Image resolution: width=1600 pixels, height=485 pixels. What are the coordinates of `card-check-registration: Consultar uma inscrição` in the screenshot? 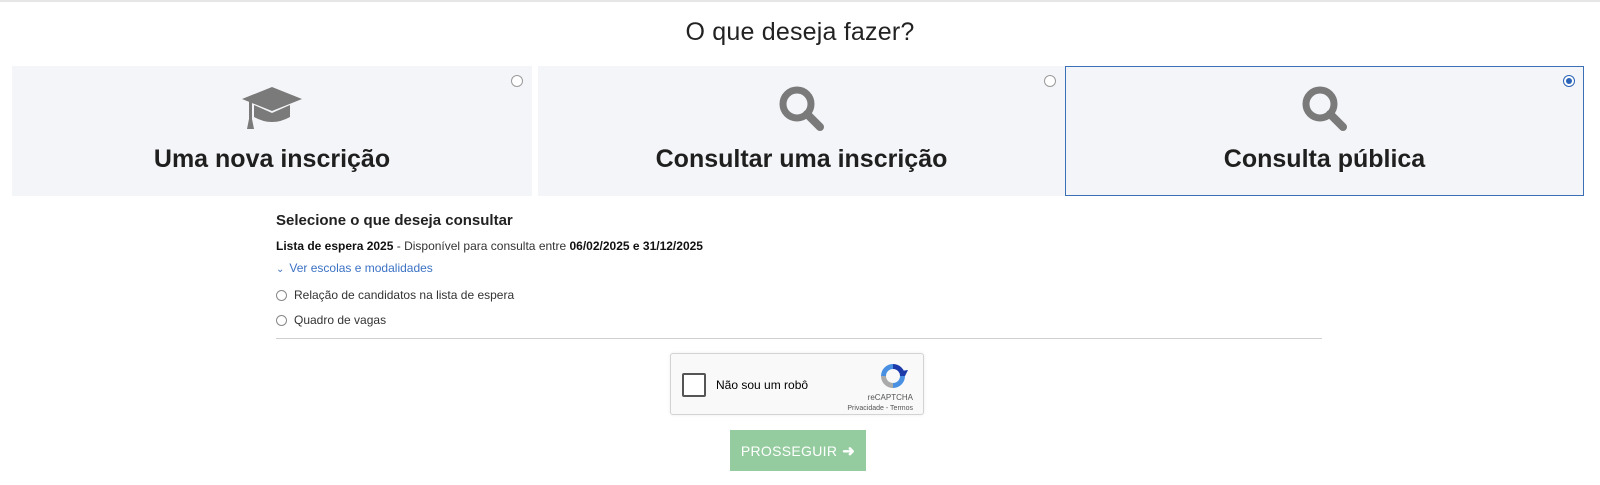 It's located at (801, 131).